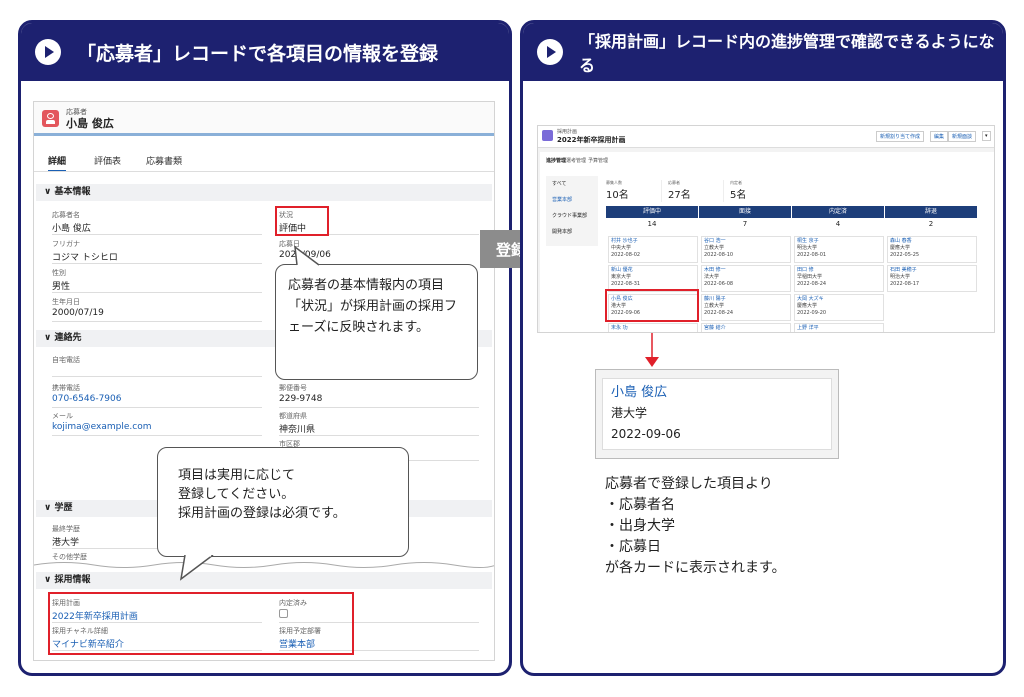 Image resolution: width=1024 pixels, height=697 pixels. Describe the element at coordinates (839, 307) in the screenshot. I see `kanban-card: 大岡 大ズキ 慶應大学 2022-09-20` at that location.